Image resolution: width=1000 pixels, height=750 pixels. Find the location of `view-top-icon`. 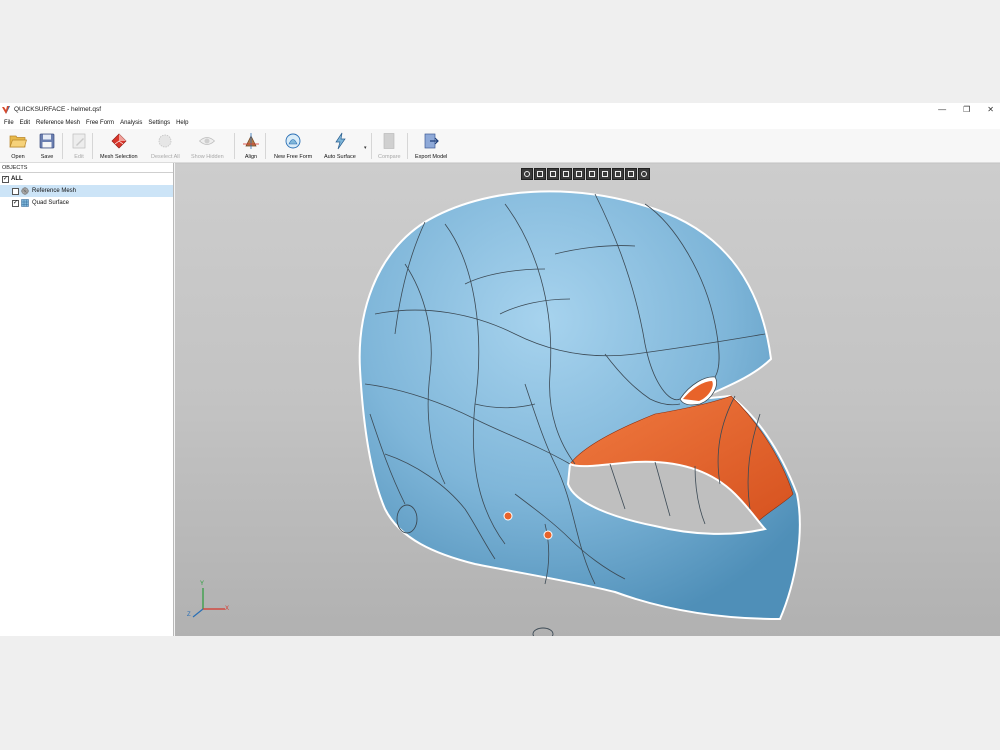

view-top-icon is located at coordinates (592, 174).